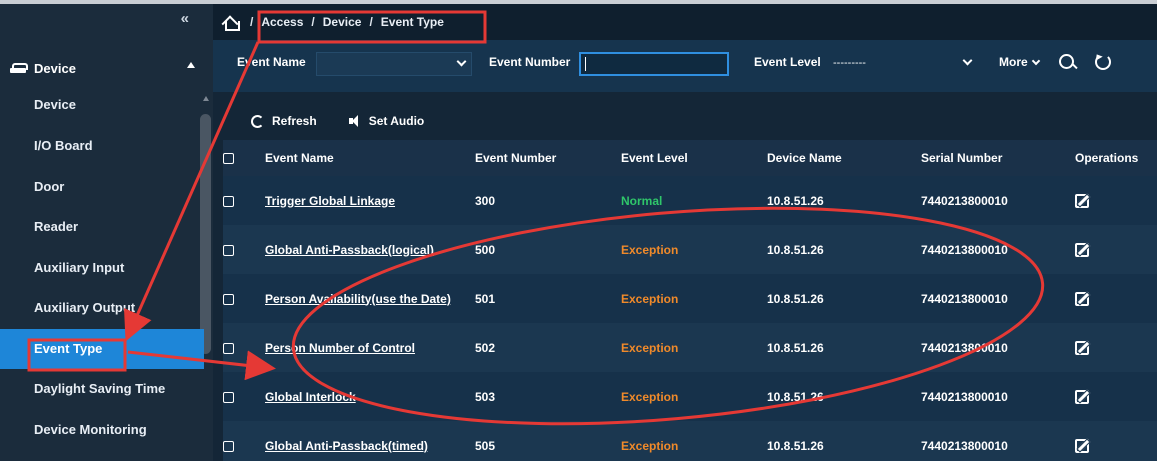 The image size is (1157, 461). I want to click on sidebar-section-label: Device, so click(55, 68).